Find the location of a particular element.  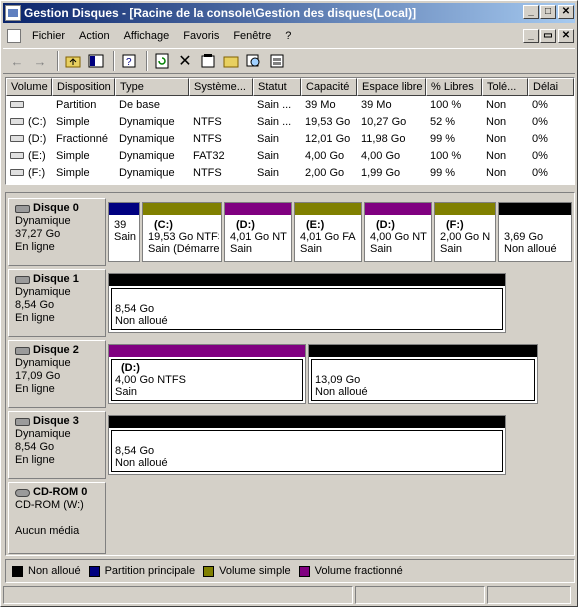

minimize-button: _ is located at coordinates (531, 12).